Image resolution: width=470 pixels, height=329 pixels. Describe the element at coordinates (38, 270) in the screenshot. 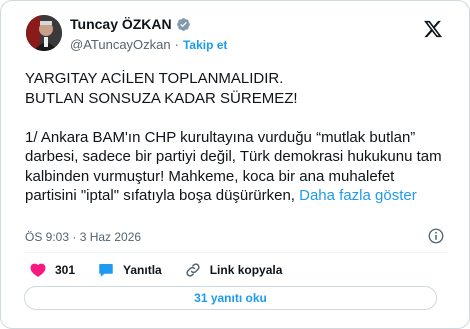

I see `heart-icon` at that location.